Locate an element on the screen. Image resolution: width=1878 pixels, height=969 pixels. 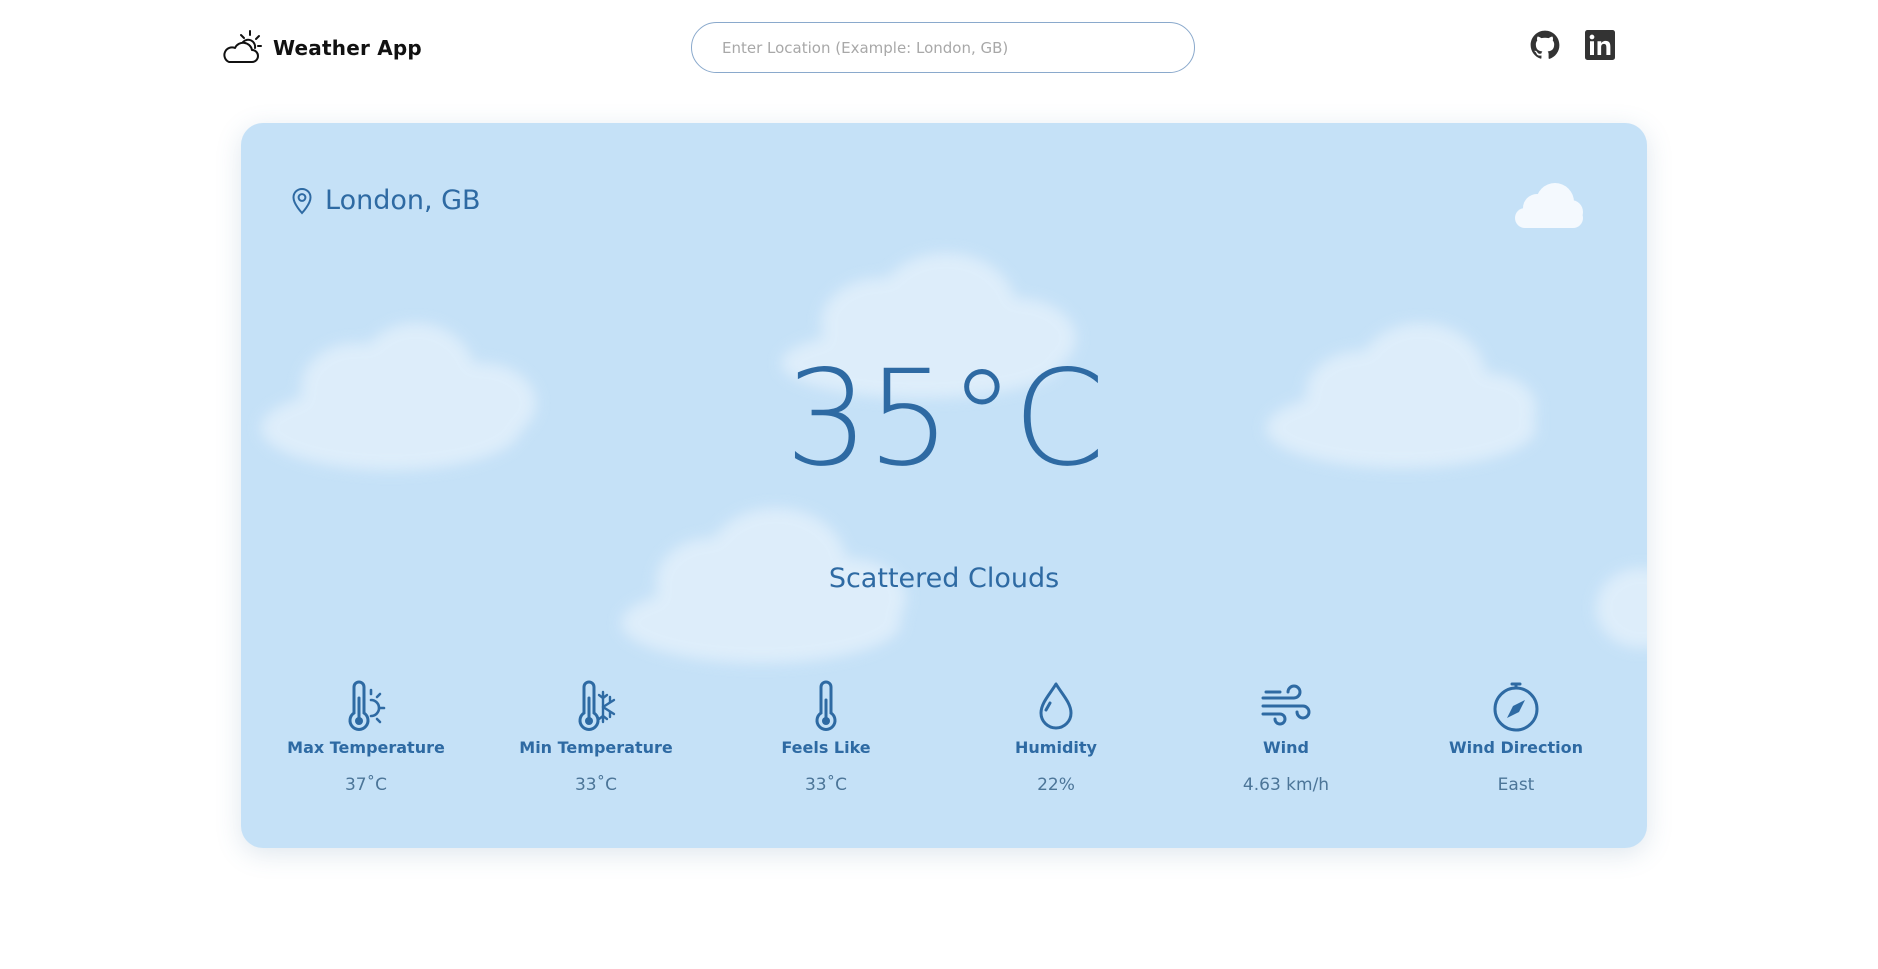
github-link is located at coordinates (1545, 45).